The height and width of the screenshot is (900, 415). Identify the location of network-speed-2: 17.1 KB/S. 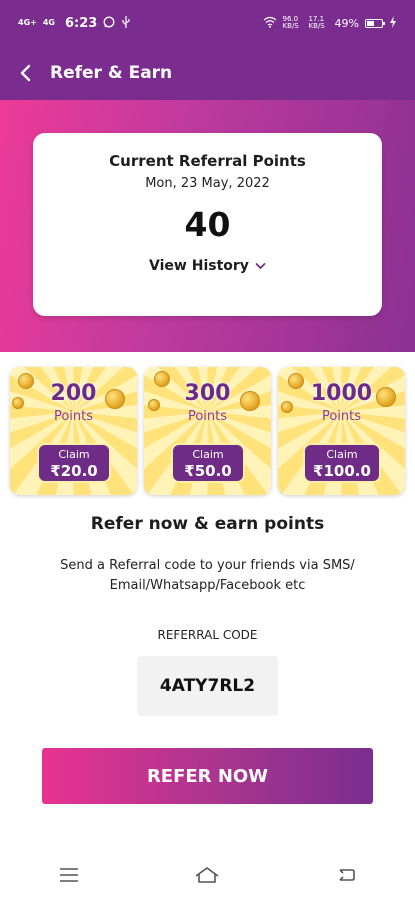
(316, 22).